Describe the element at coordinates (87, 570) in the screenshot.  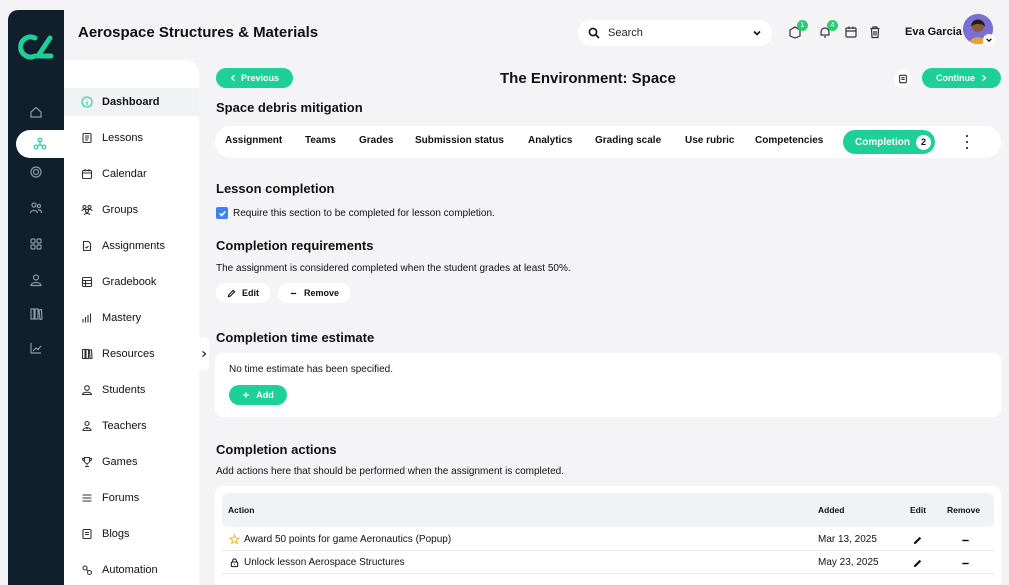
I see `automation-icon` at that location.